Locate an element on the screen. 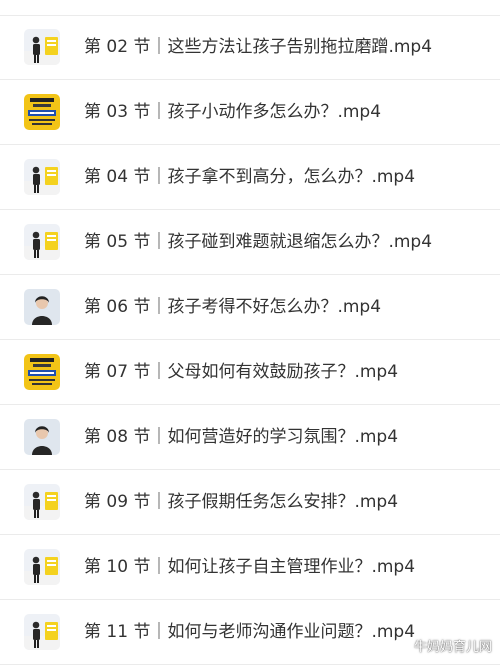 The image size is (500, 665). lesson-row: 第 11 节｜如何与老师沟通作业问题？.mp4 is located at coordinates (250, 632).